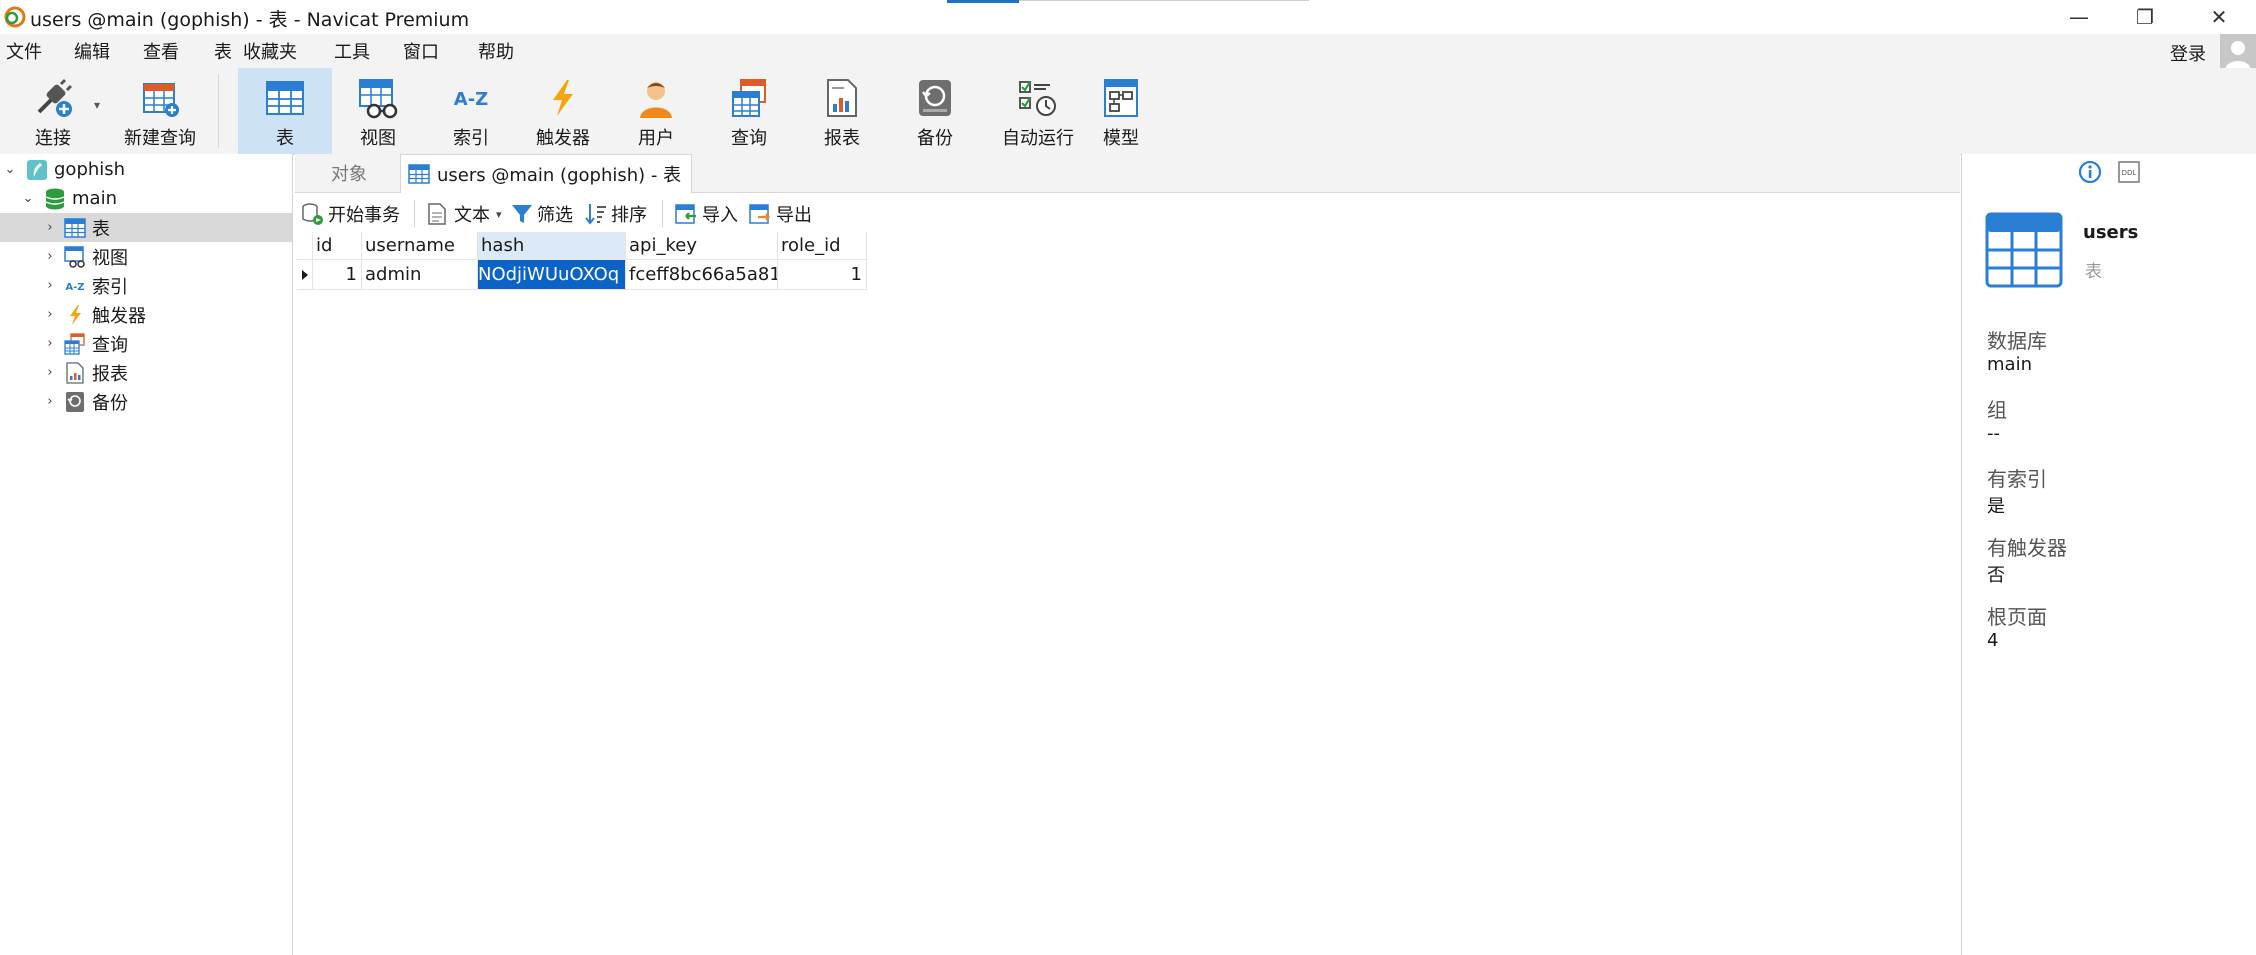 This screenshot has width=2256, height=955. What do you see at coordinates (541, 214) in the screenshot?
I see `filter-button: 筛选` at bounding box center [541, 214].